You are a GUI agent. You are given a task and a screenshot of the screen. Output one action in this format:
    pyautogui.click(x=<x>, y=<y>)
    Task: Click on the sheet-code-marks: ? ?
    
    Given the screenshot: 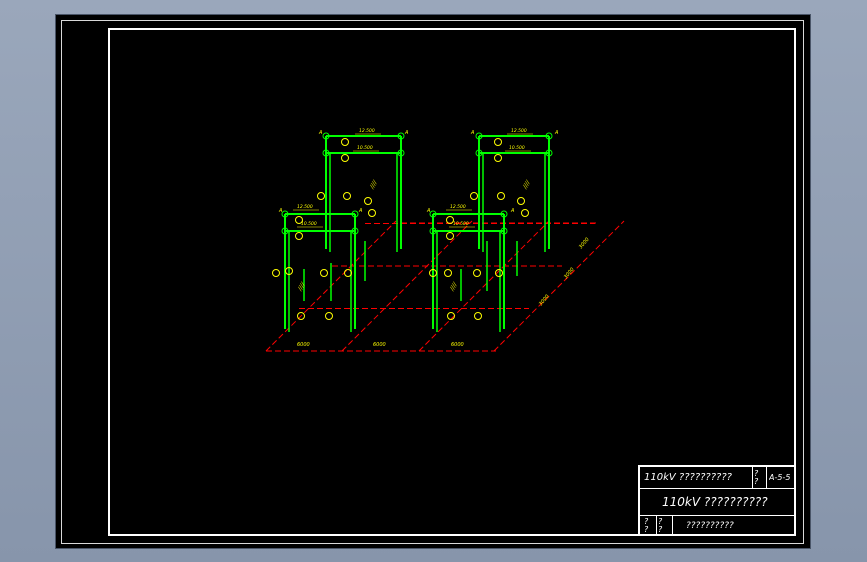 What is the action you would take?
    pyautogui.click(x=760, y=477)
    